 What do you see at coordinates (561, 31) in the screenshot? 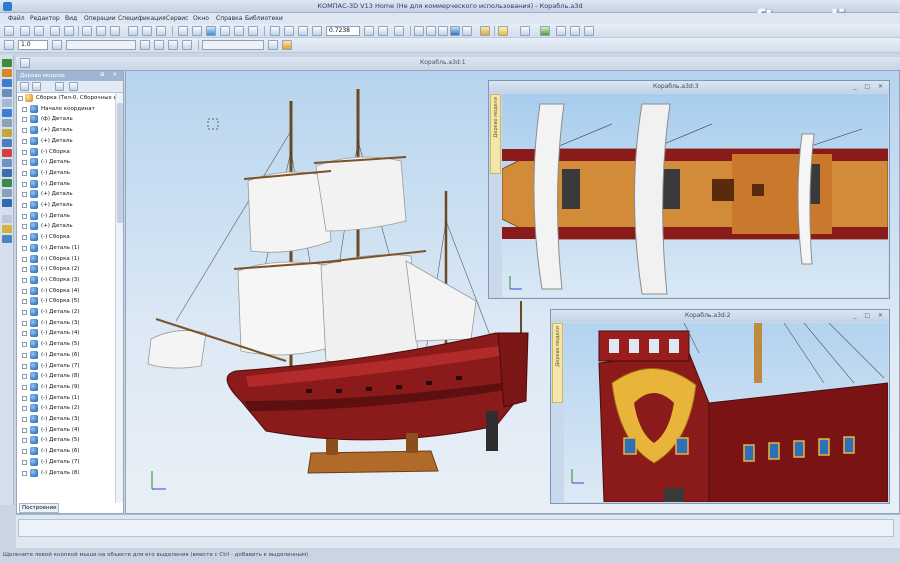
I see `settings-icon` at bounding box center [561, 31].